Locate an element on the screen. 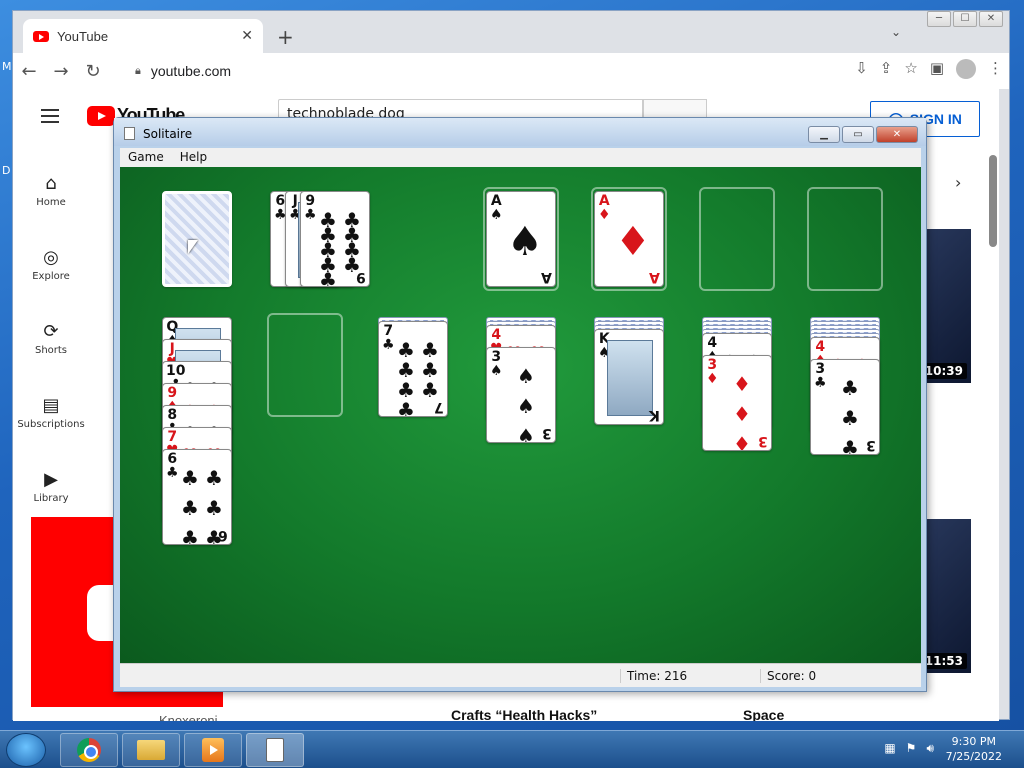 This screenshot has width=1024, height=768. desktop-text-fragment: D is located at coordinates (6, 170).